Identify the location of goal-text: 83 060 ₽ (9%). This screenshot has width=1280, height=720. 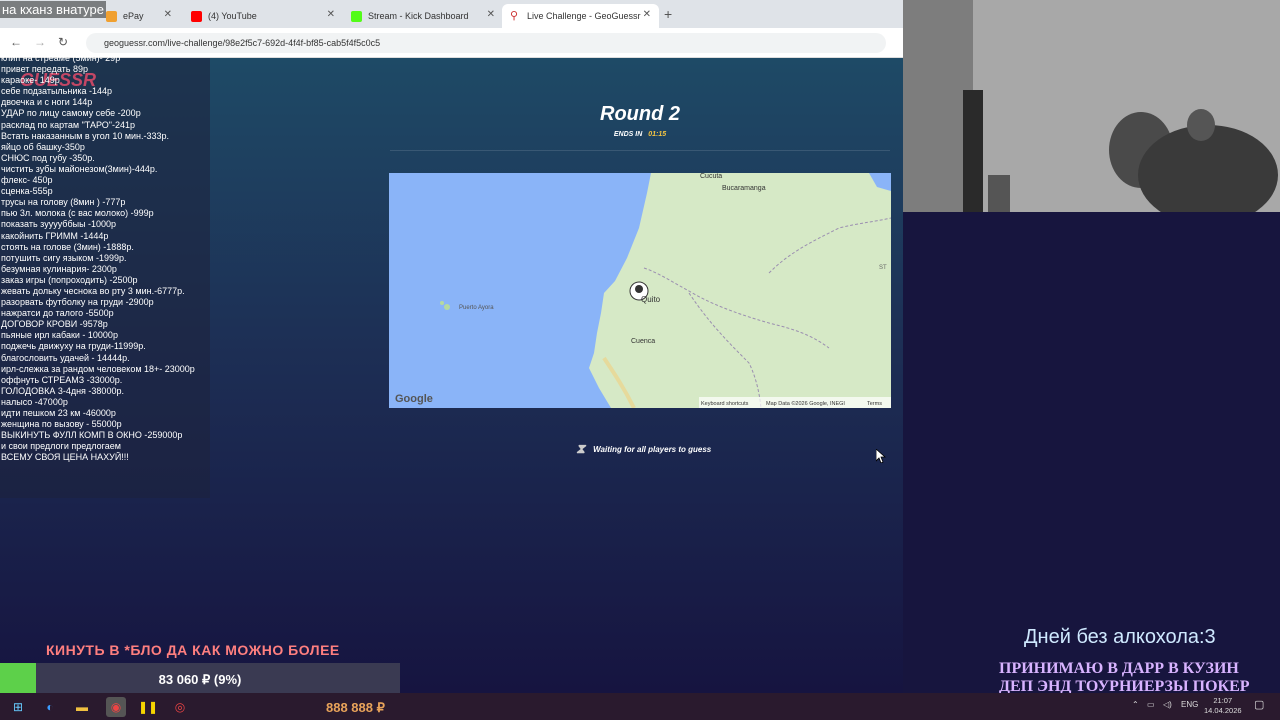
(200, 679).